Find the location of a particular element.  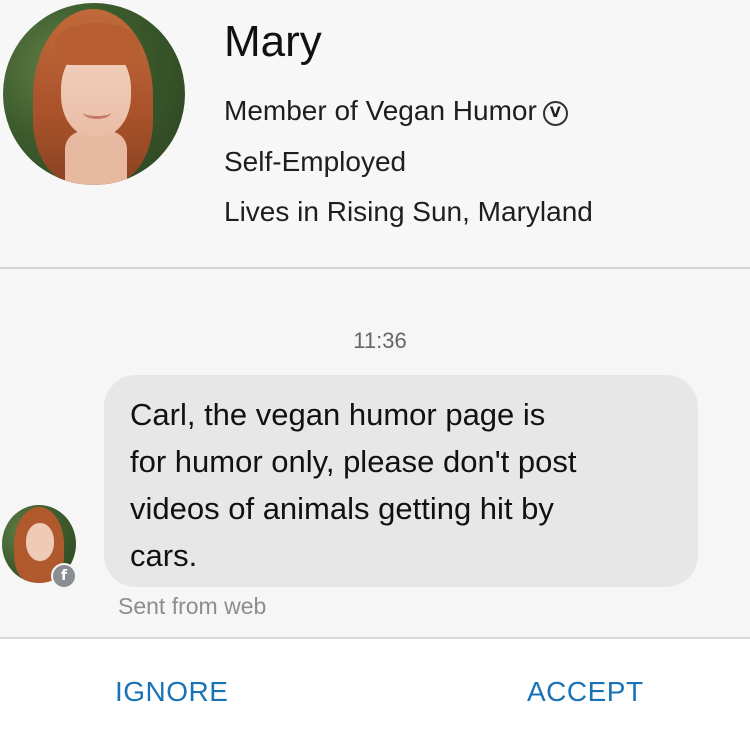

profile-location: Lives in Rising Sun, Maryland is located at coordinates (408, 211).